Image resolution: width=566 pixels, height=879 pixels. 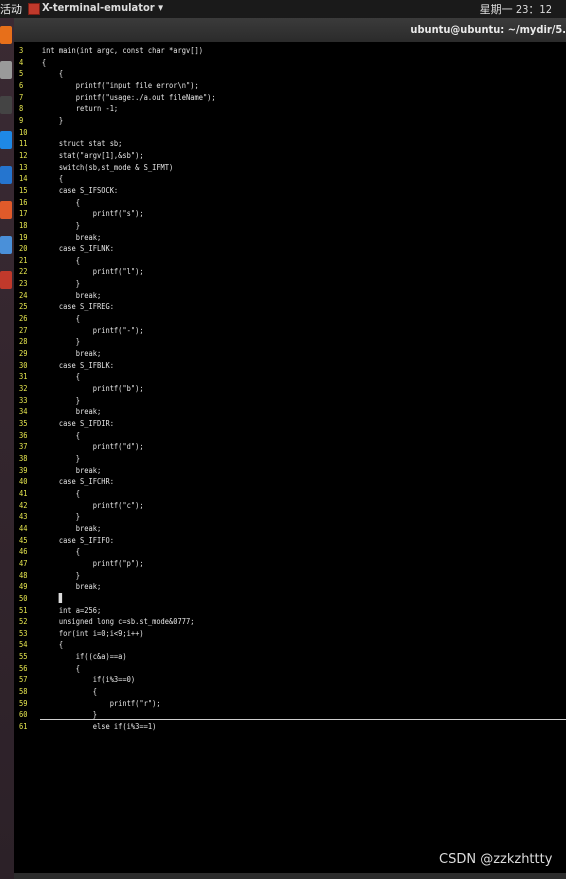 I want to click on code-text: case S_IFBLK:, so click(x=77, y=365).